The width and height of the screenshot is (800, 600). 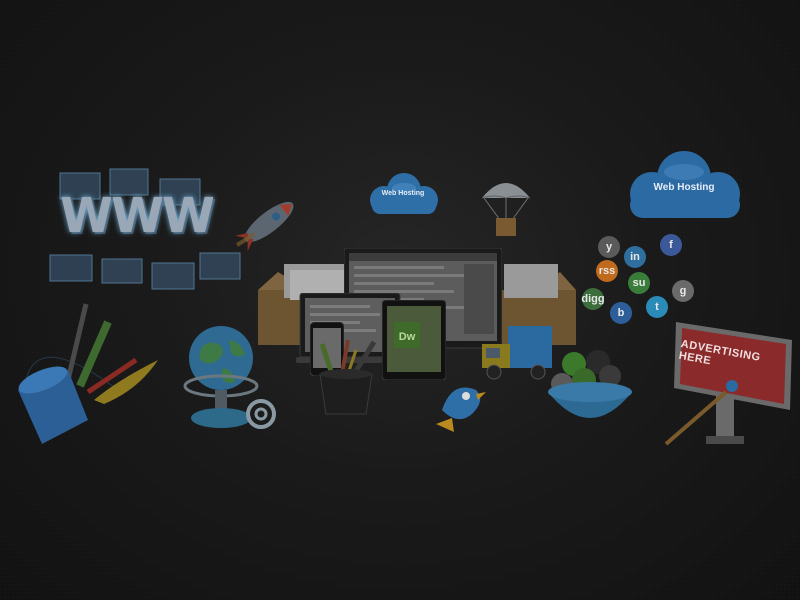 What do you see at coordinates (590, 384) in the screenshot?
I see `app-bowl-icon` at bounding box center [590, 384].